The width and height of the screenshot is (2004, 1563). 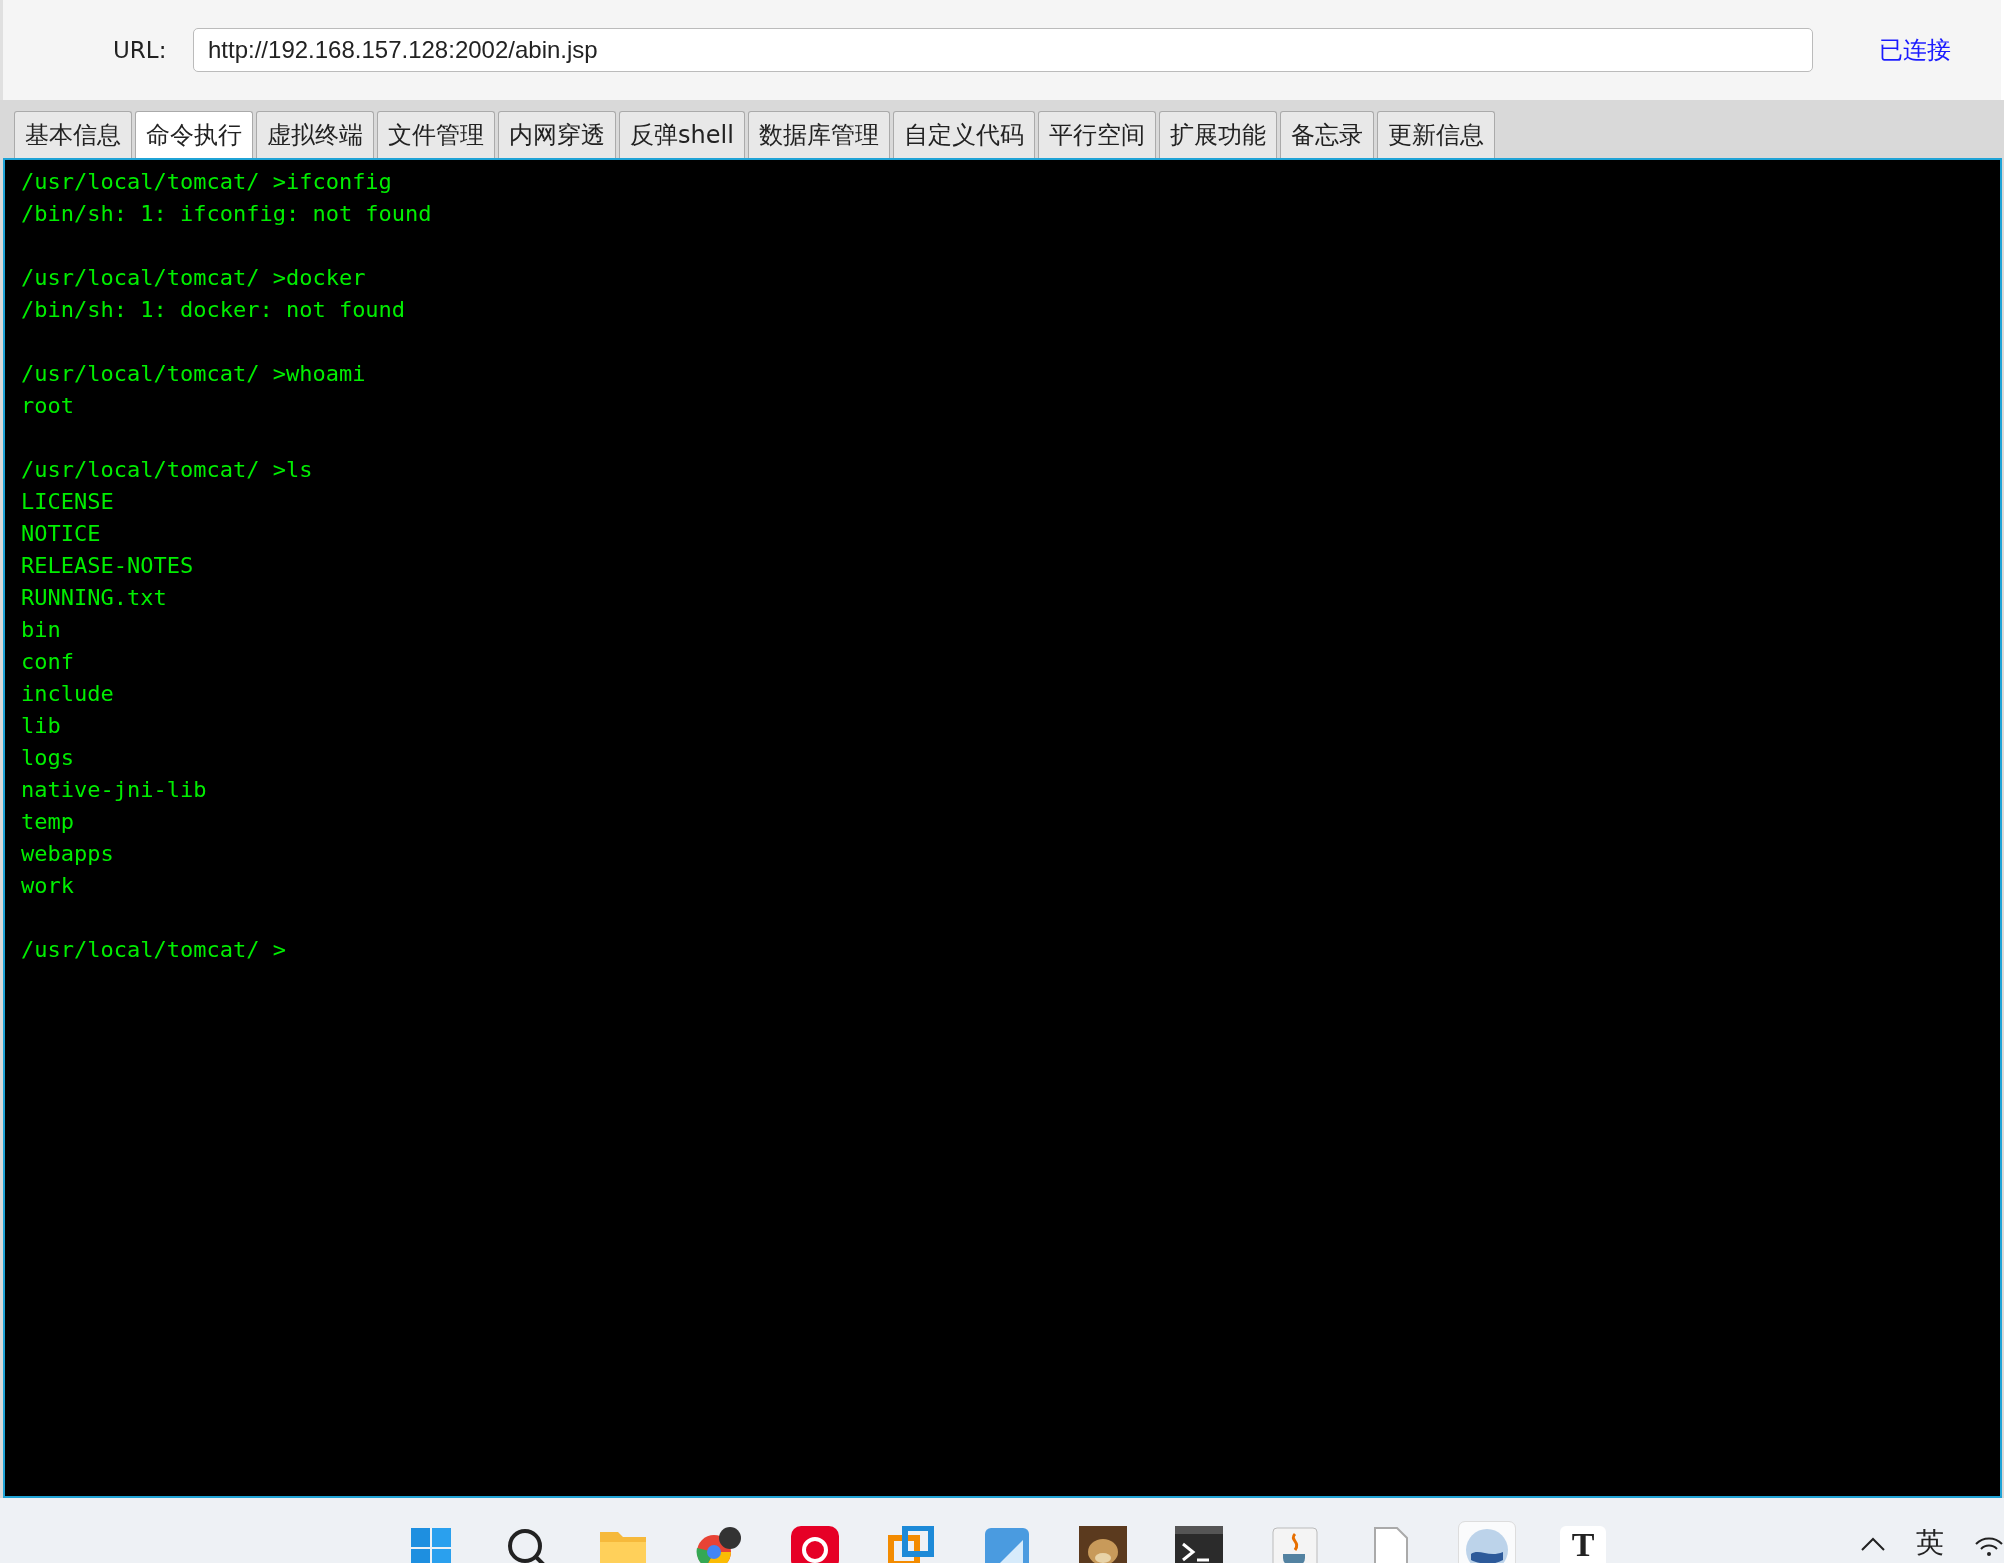 I want to click on terminal-line: RUNNING.txt, so click(x=94, y=598).